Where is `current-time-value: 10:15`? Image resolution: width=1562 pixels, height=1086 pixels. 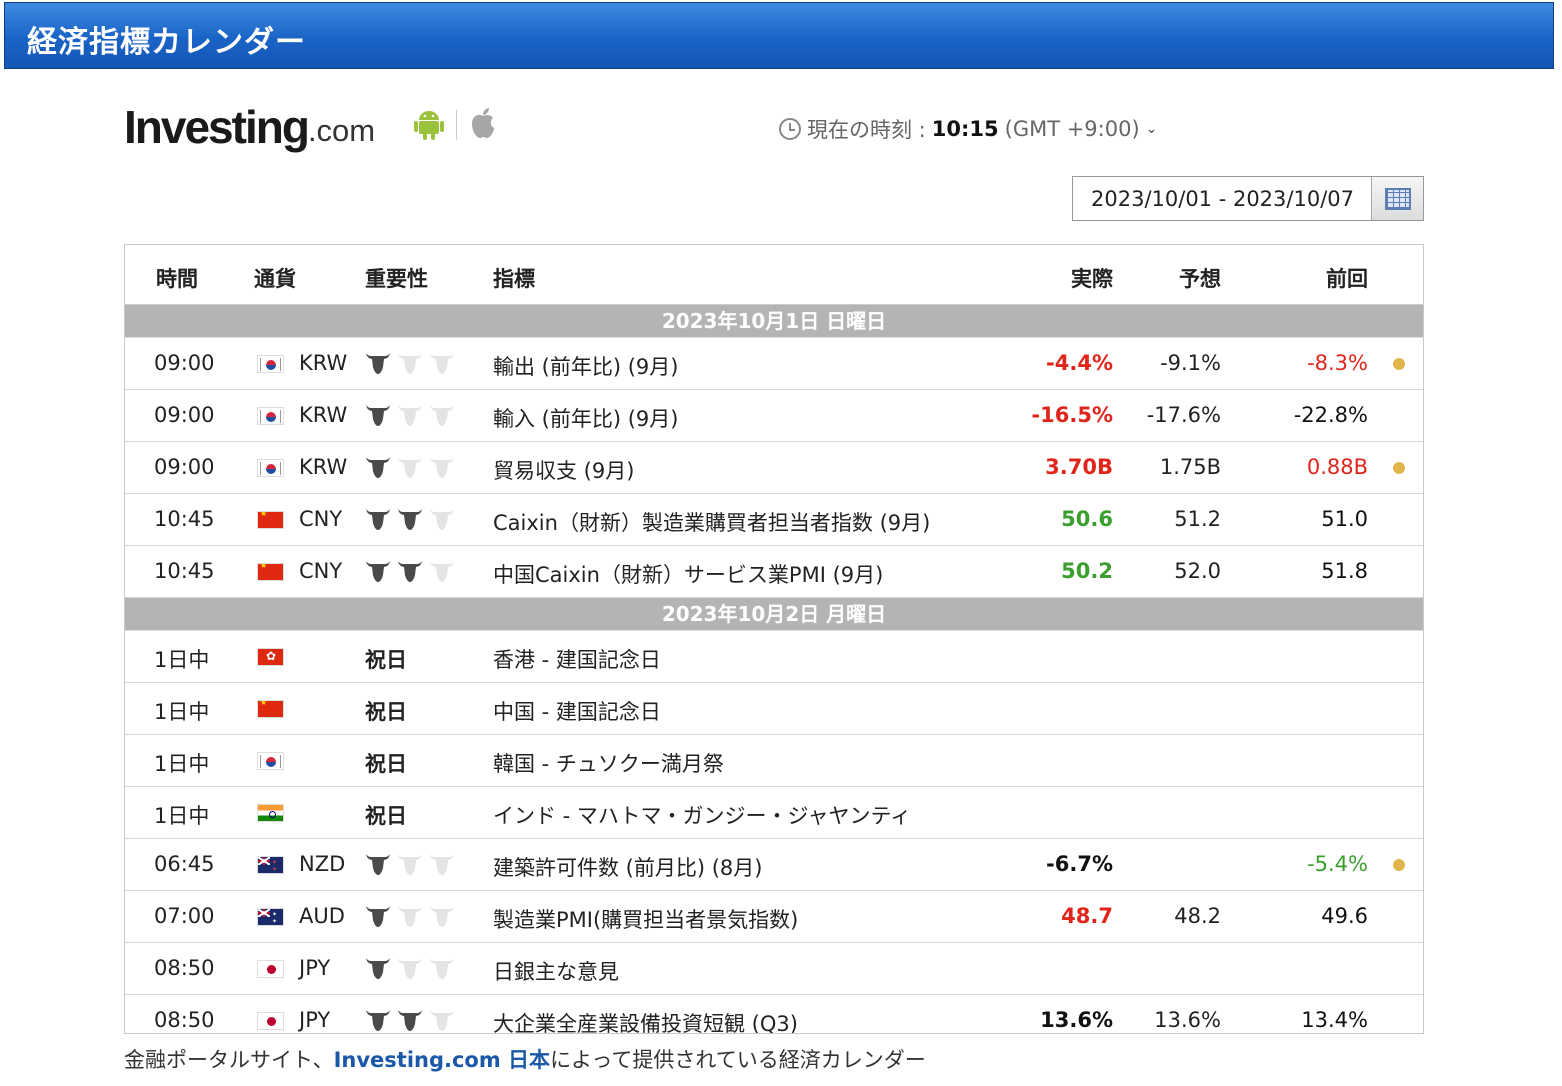 current-time-value: 10:15 is located at coordinates (965, 129).